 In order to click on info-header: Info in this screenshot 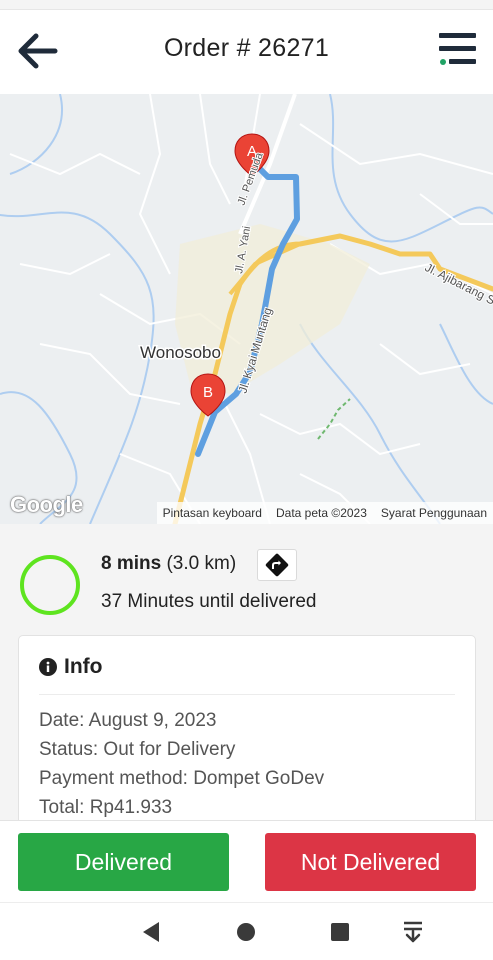, I will do `click(70, 667)`.